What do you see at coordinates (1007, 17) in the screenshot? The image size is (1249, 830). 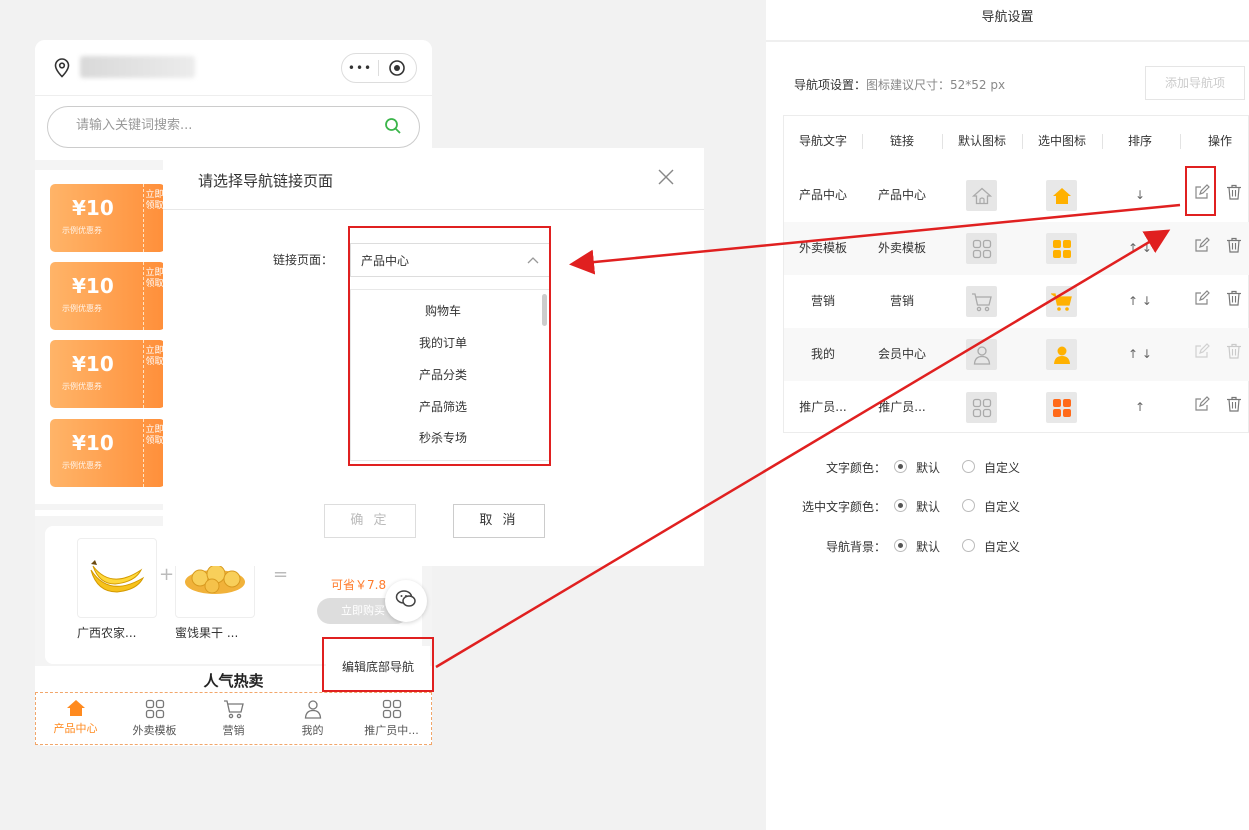 I see `panel-title: 导航设置` at bounding box center [1007, 17].